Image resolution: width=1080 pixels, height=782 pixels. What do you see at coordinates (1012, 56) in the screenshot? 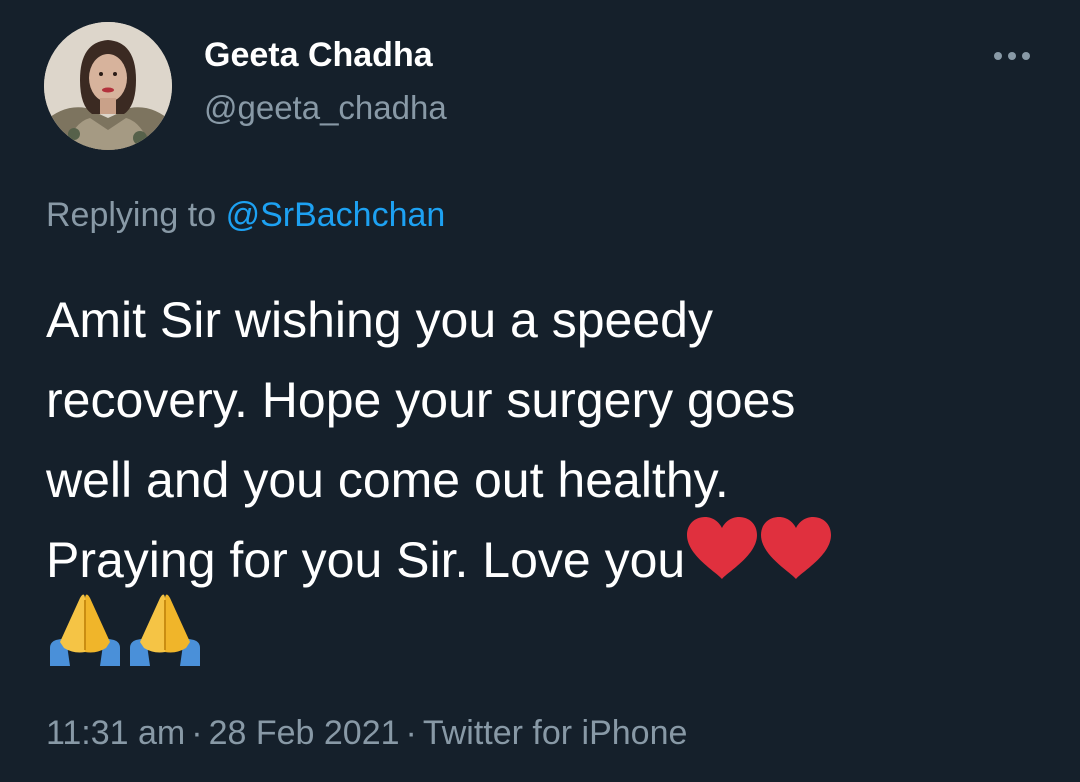
I see `more-horizontal-icon` at bounding box center [1012, 56].